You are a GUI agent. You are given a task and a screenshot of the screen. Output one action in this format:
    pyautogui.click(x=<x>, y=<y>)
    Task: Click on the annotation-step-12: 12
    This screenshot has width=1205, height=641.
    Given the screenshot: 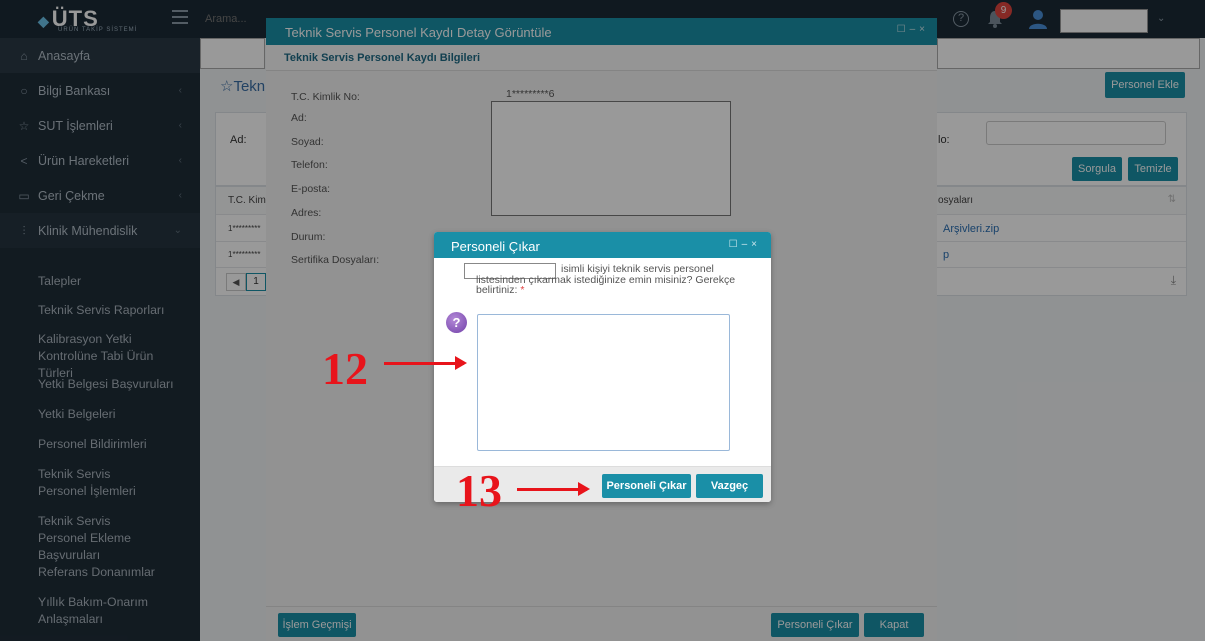 What is the action you would take?
    pyautogui.click(x=345, y=368)
    